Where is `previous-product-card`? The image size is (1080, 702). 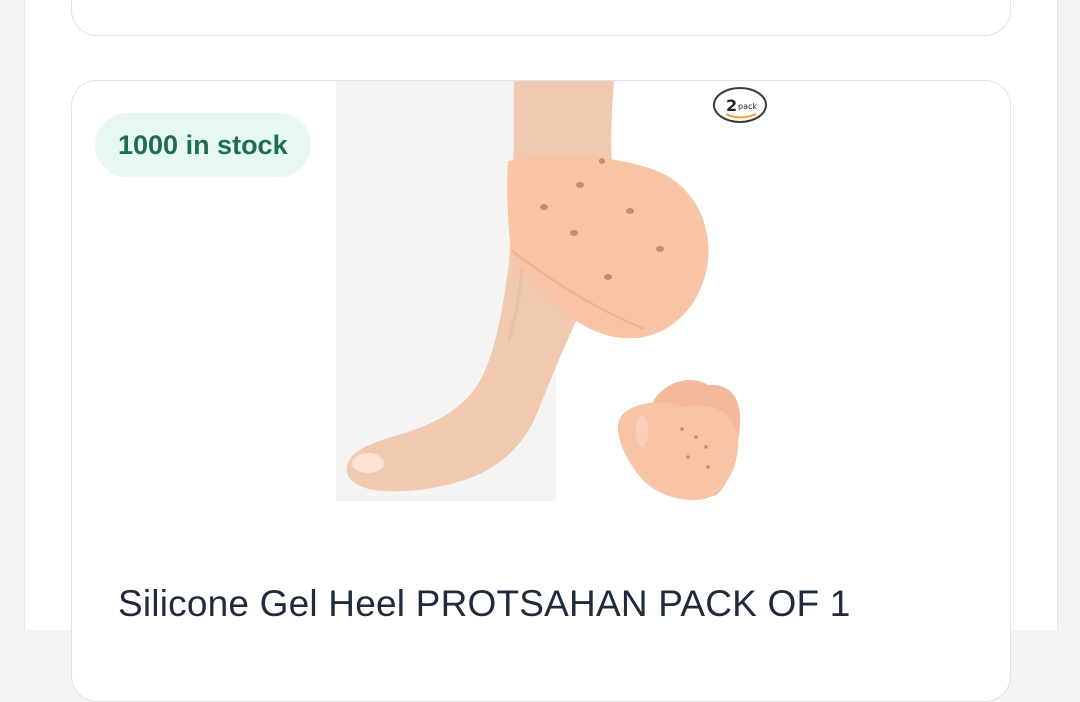 previous-product-card is located at coordinates (541, 18).